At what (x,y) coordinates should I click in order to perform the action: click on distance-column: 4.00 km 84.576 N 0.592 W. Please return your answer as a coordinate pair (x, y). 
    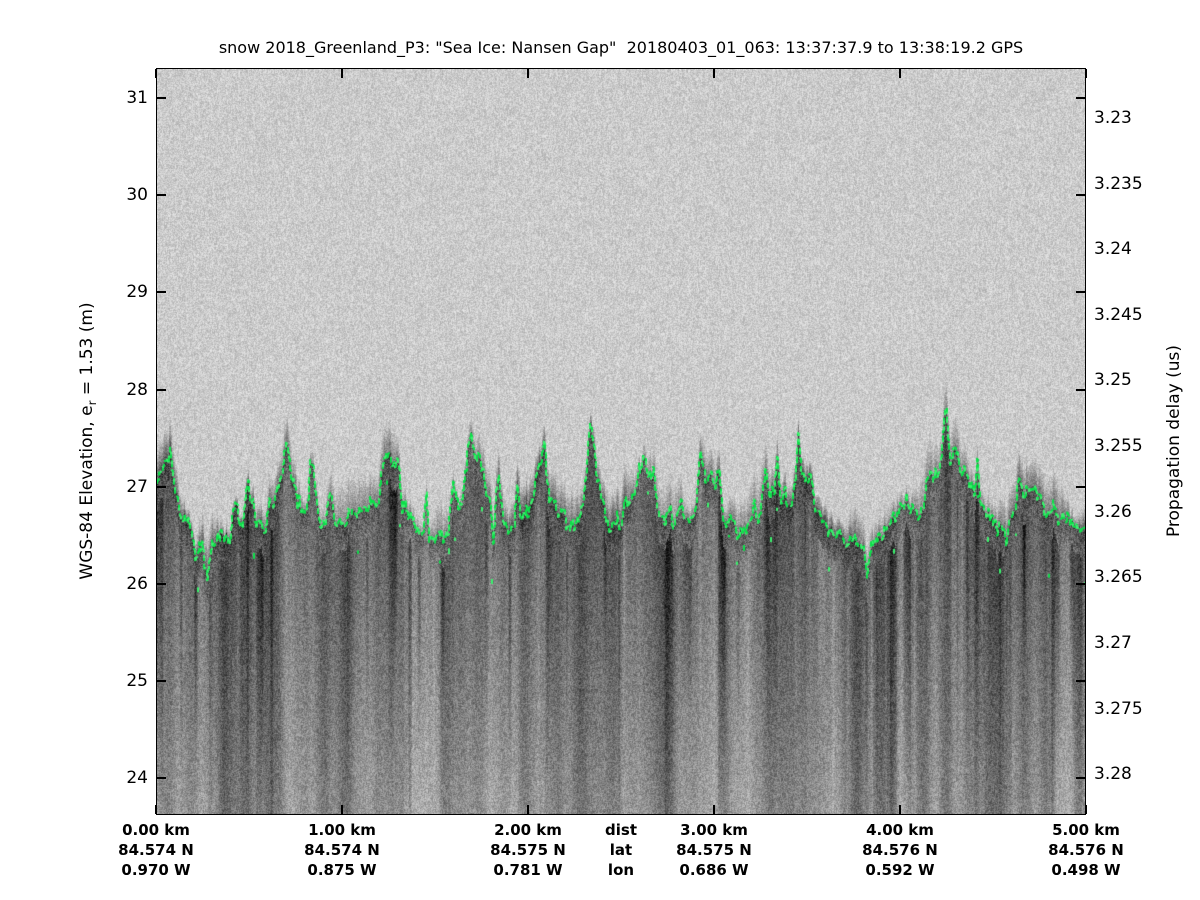
    Looking at the image, I should click on (900, 850).